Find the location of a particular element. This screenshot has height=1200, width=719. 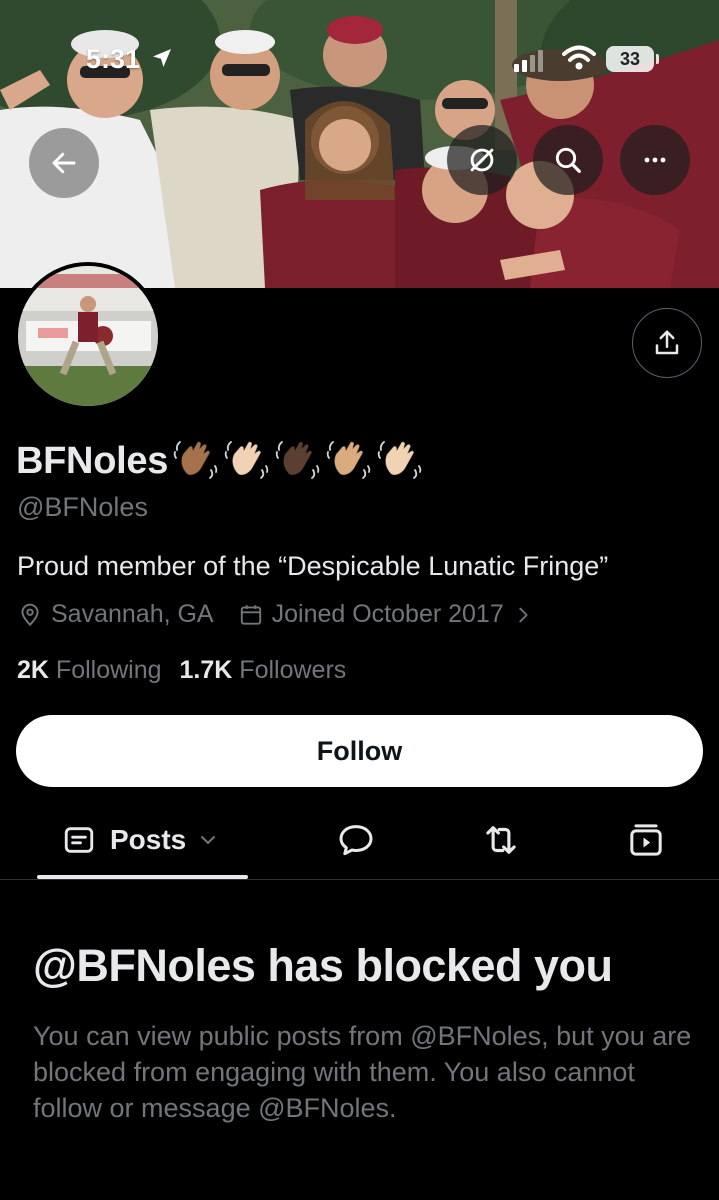

tab-posts: Posts is located at coordinates (141, 840).